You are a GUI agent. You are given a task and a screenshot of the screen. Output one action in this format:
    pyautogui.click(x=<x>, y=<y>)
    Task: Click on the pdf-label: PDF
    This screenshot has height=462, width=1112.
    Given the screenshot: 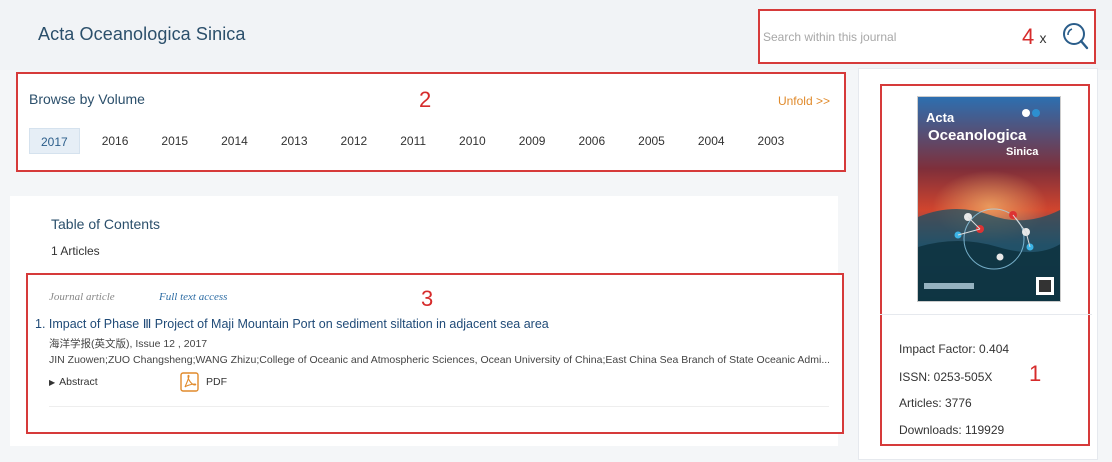 What is the action you would take?
    pyautogui.click(x=216, y=382)
    